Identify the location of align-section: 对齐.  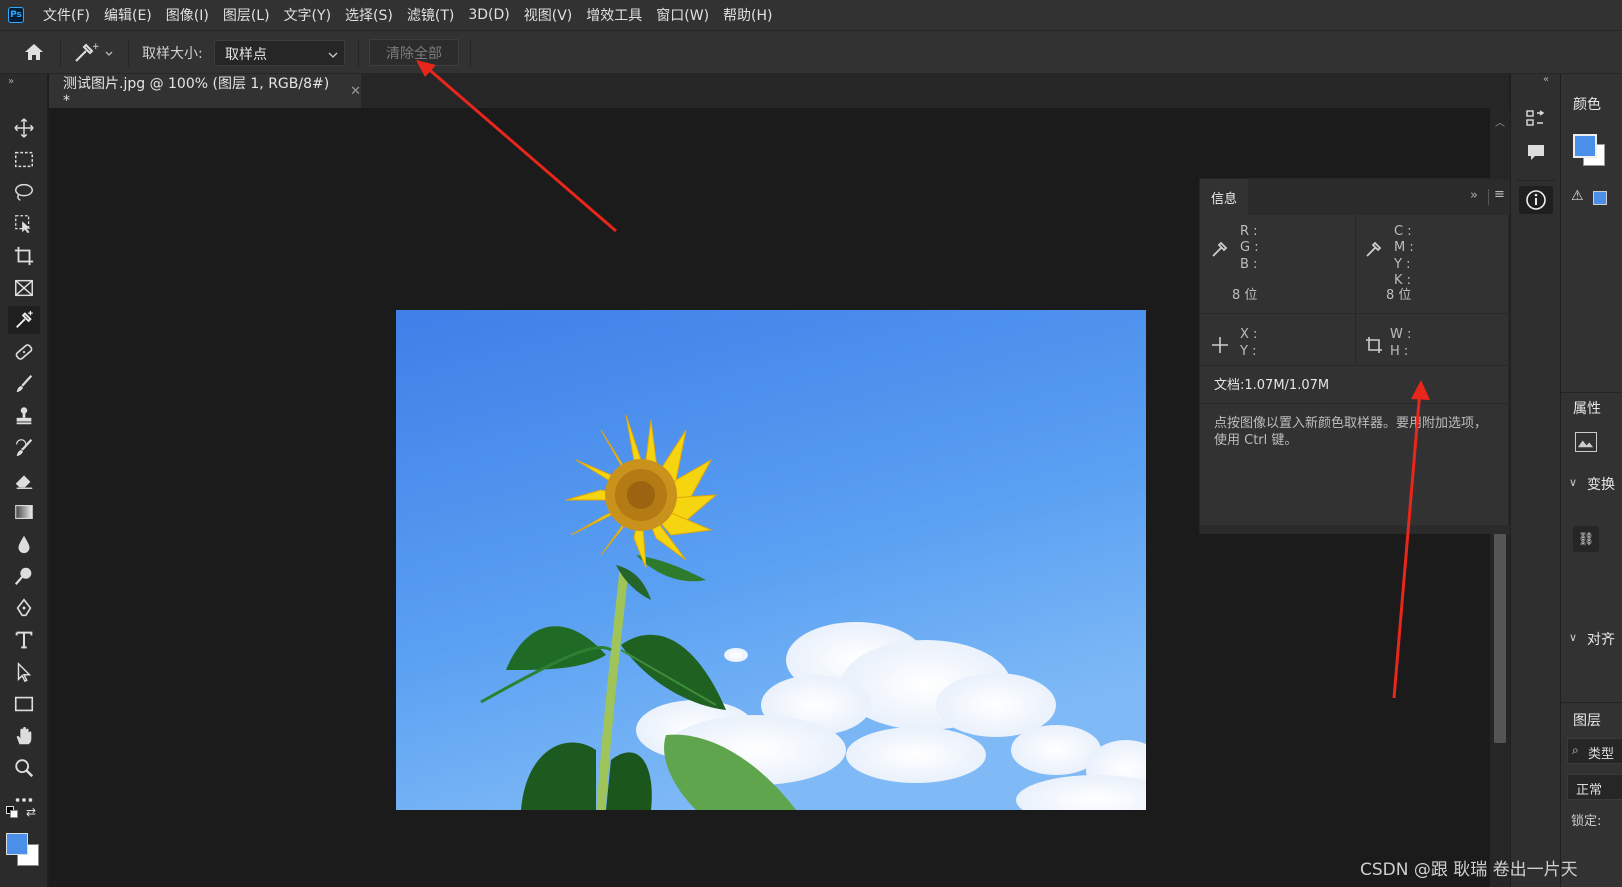
(1601, 639).